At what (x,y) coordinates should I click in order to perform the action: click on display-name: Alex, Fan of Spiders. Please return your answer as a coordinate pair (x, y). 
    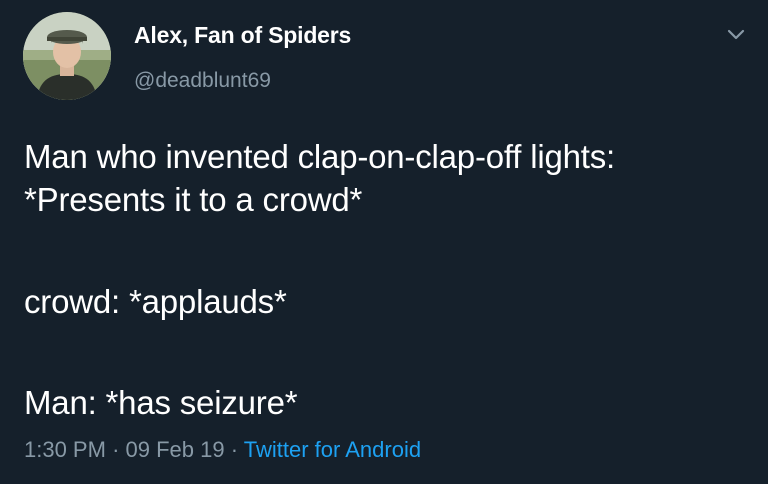
    Looking at the image, I should click on (242, 35).